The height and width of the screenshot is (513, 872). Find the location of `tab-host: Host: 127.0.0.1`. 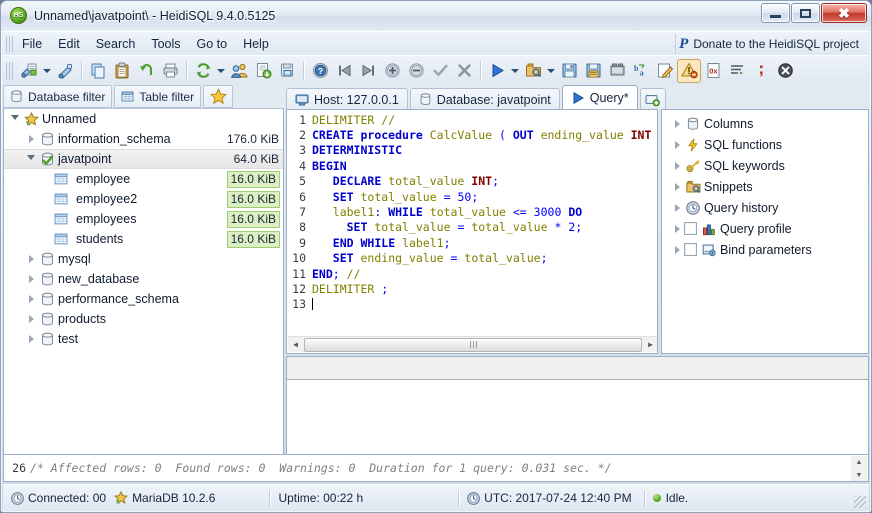

tab-host: Host: 127.0.0.1 is located at coordinates (347, 99).